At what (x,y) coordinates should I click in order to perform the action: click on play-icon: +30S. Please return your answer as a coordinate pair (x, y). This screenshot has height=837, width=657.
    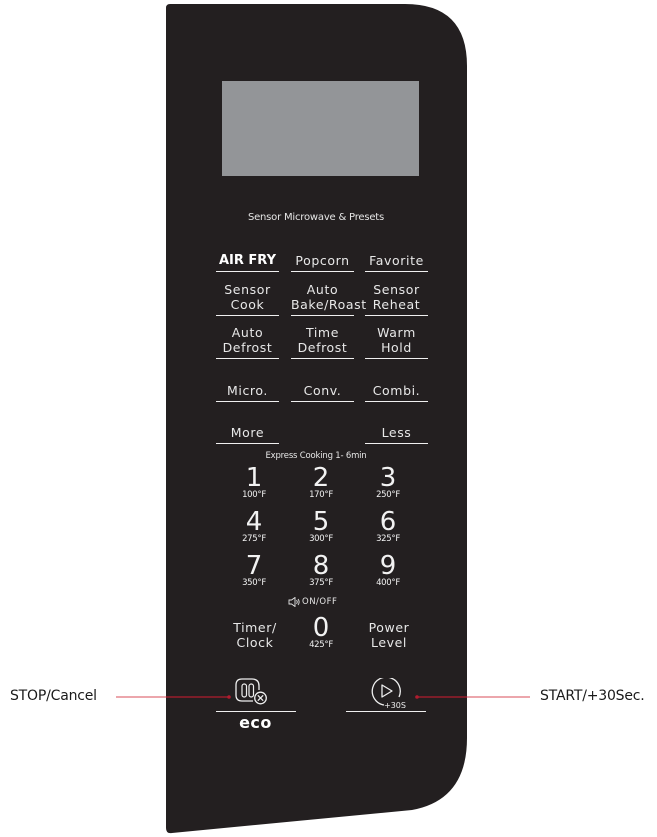
    Looking at the image, I should click on (388, 693).